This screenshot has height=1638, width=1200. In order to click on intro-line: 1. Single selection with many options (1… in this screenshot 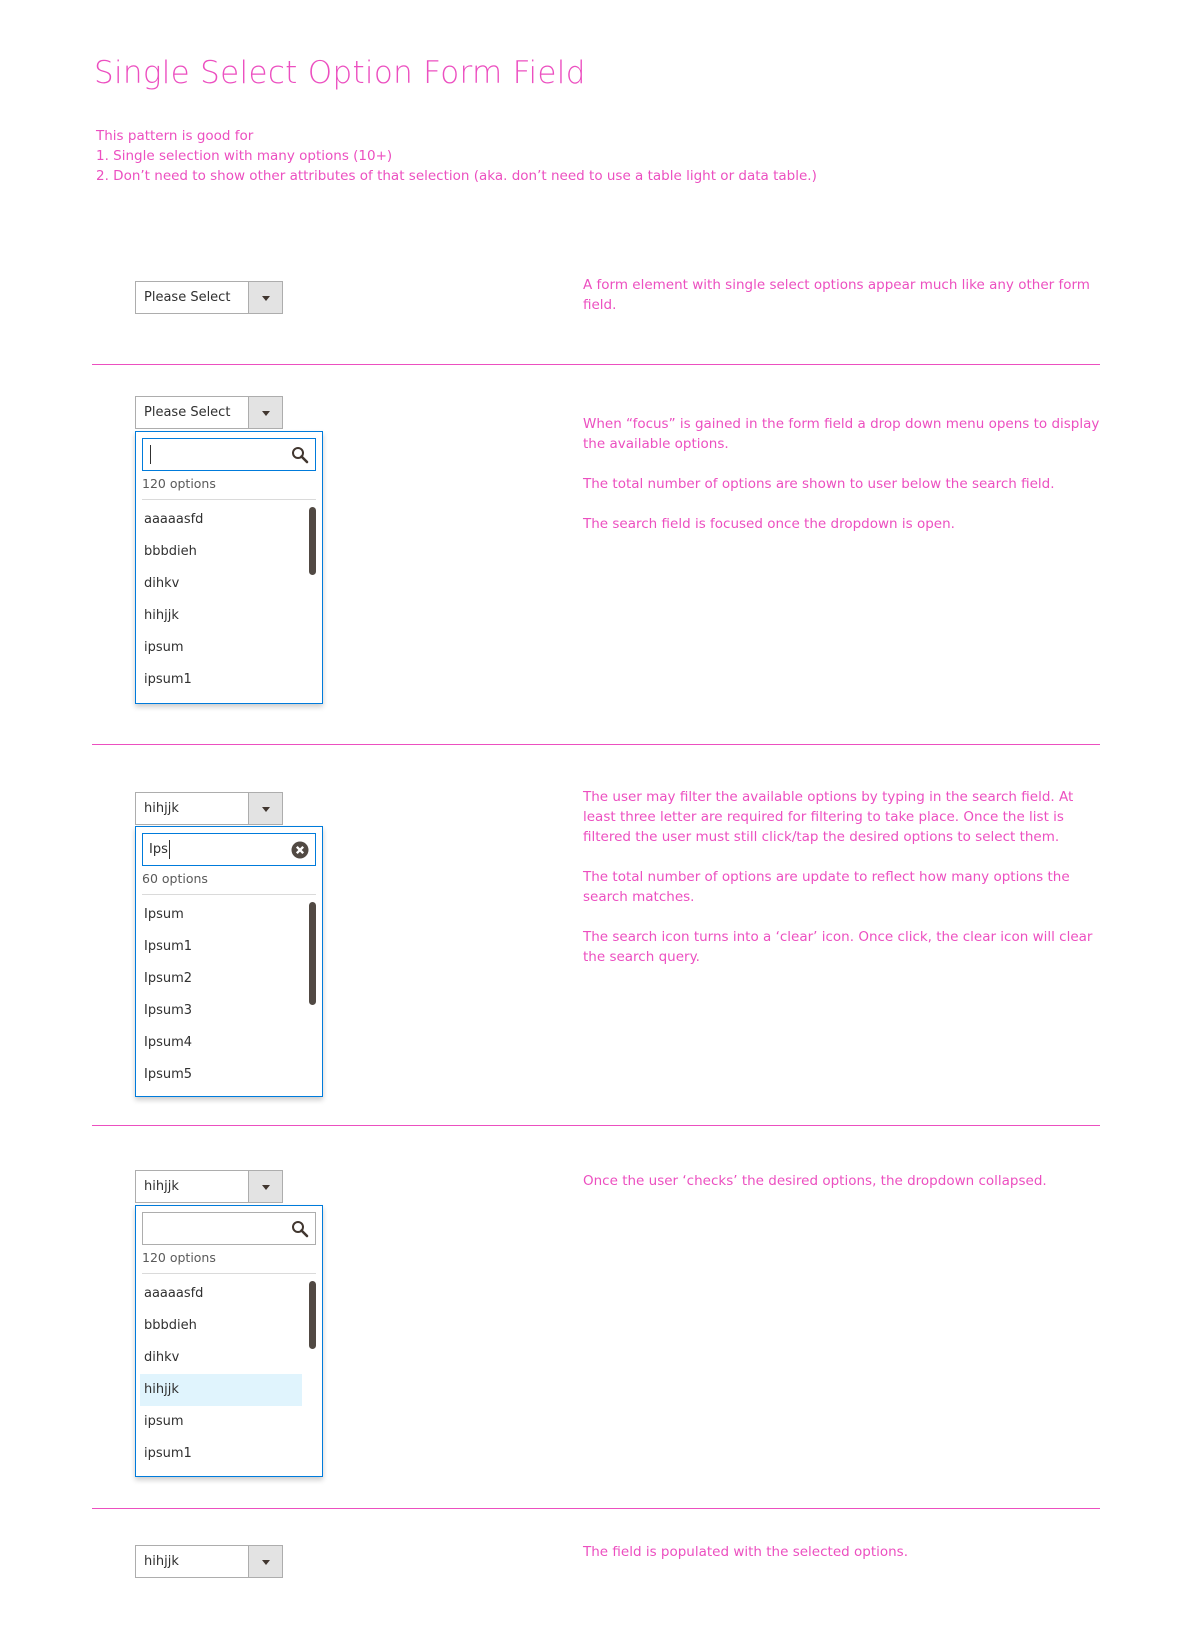, I will do `click(244, 156)`.